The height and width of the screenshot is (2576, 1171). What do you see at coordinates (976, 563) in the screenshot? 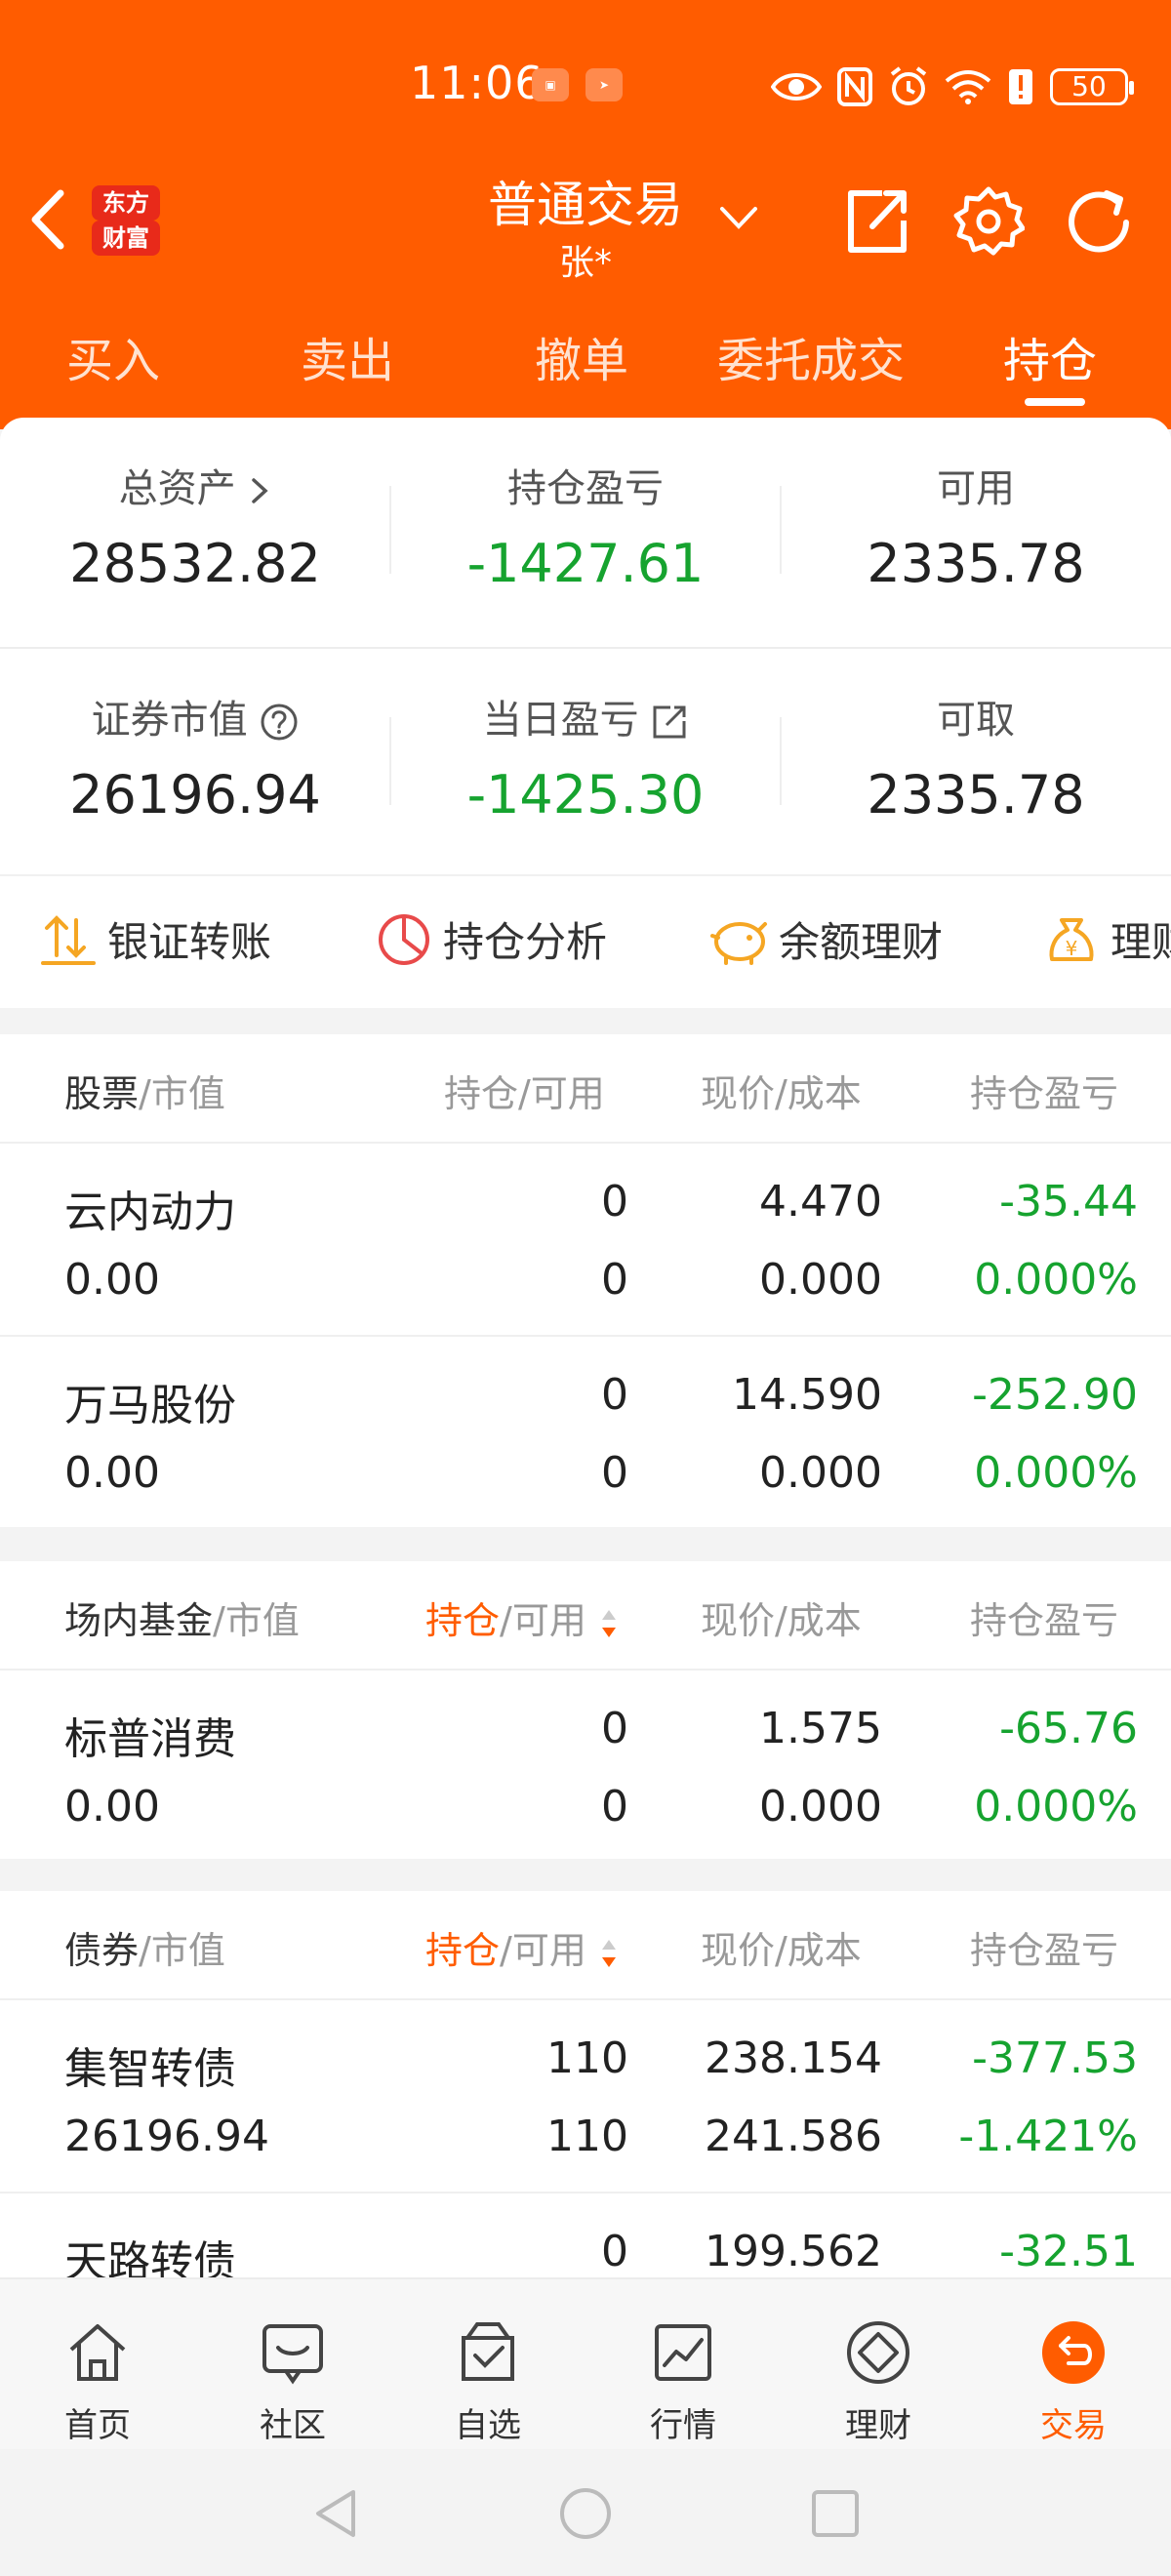
I see `available-value: 2335.78` at bounding box center [976, 563].